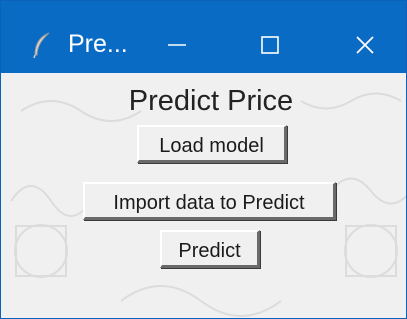  Describe the element at coordinates (212, 144) in the screenshot. I see `load-model-button: Load model` at that location.